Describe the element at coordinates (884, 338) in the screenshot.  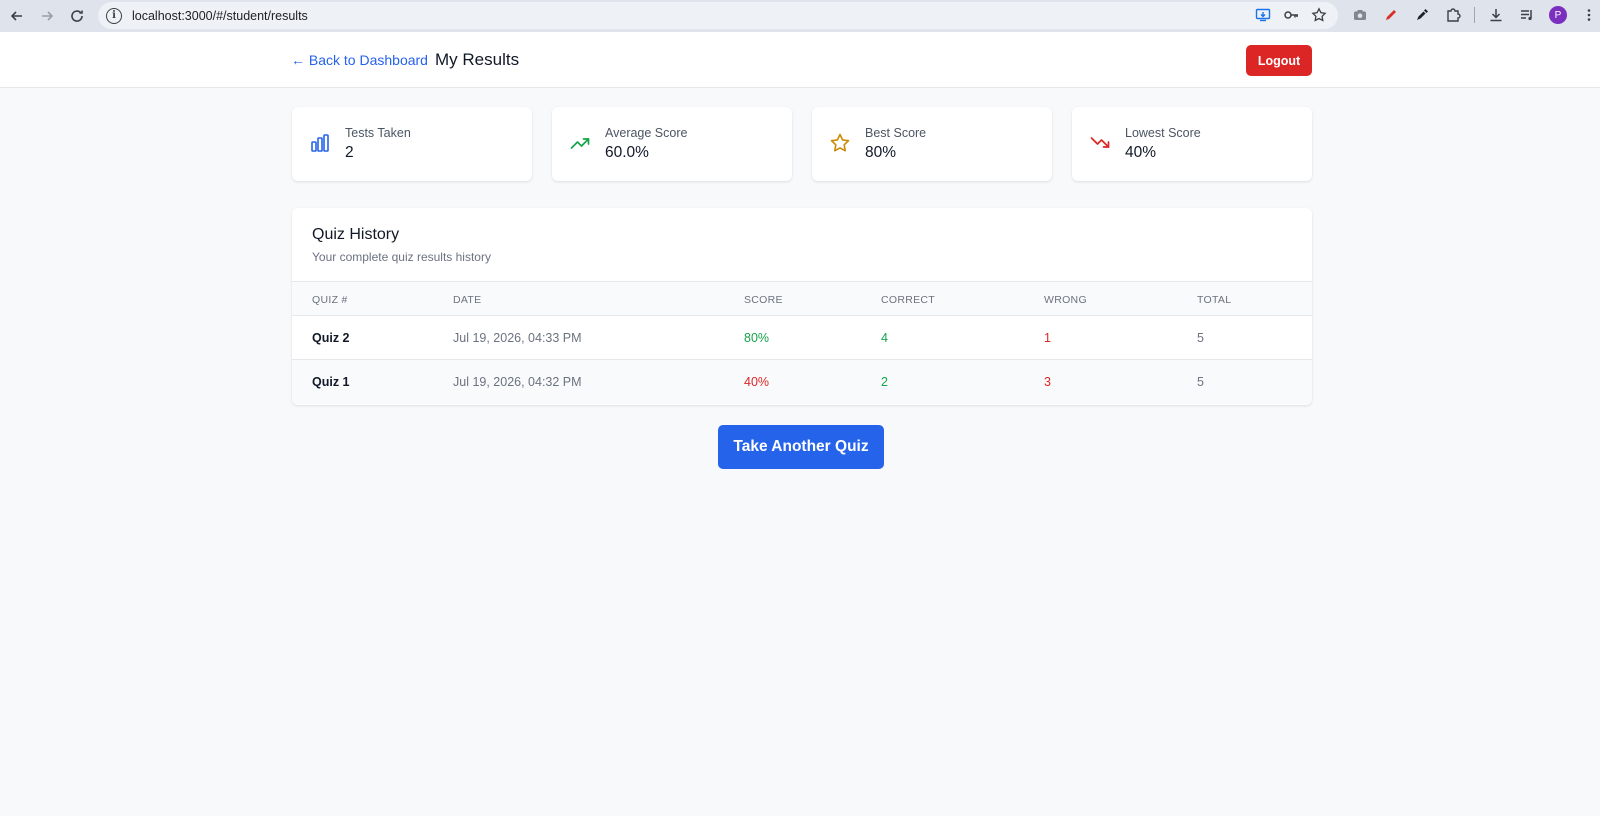
I see `cell-correct: 4` at that location.